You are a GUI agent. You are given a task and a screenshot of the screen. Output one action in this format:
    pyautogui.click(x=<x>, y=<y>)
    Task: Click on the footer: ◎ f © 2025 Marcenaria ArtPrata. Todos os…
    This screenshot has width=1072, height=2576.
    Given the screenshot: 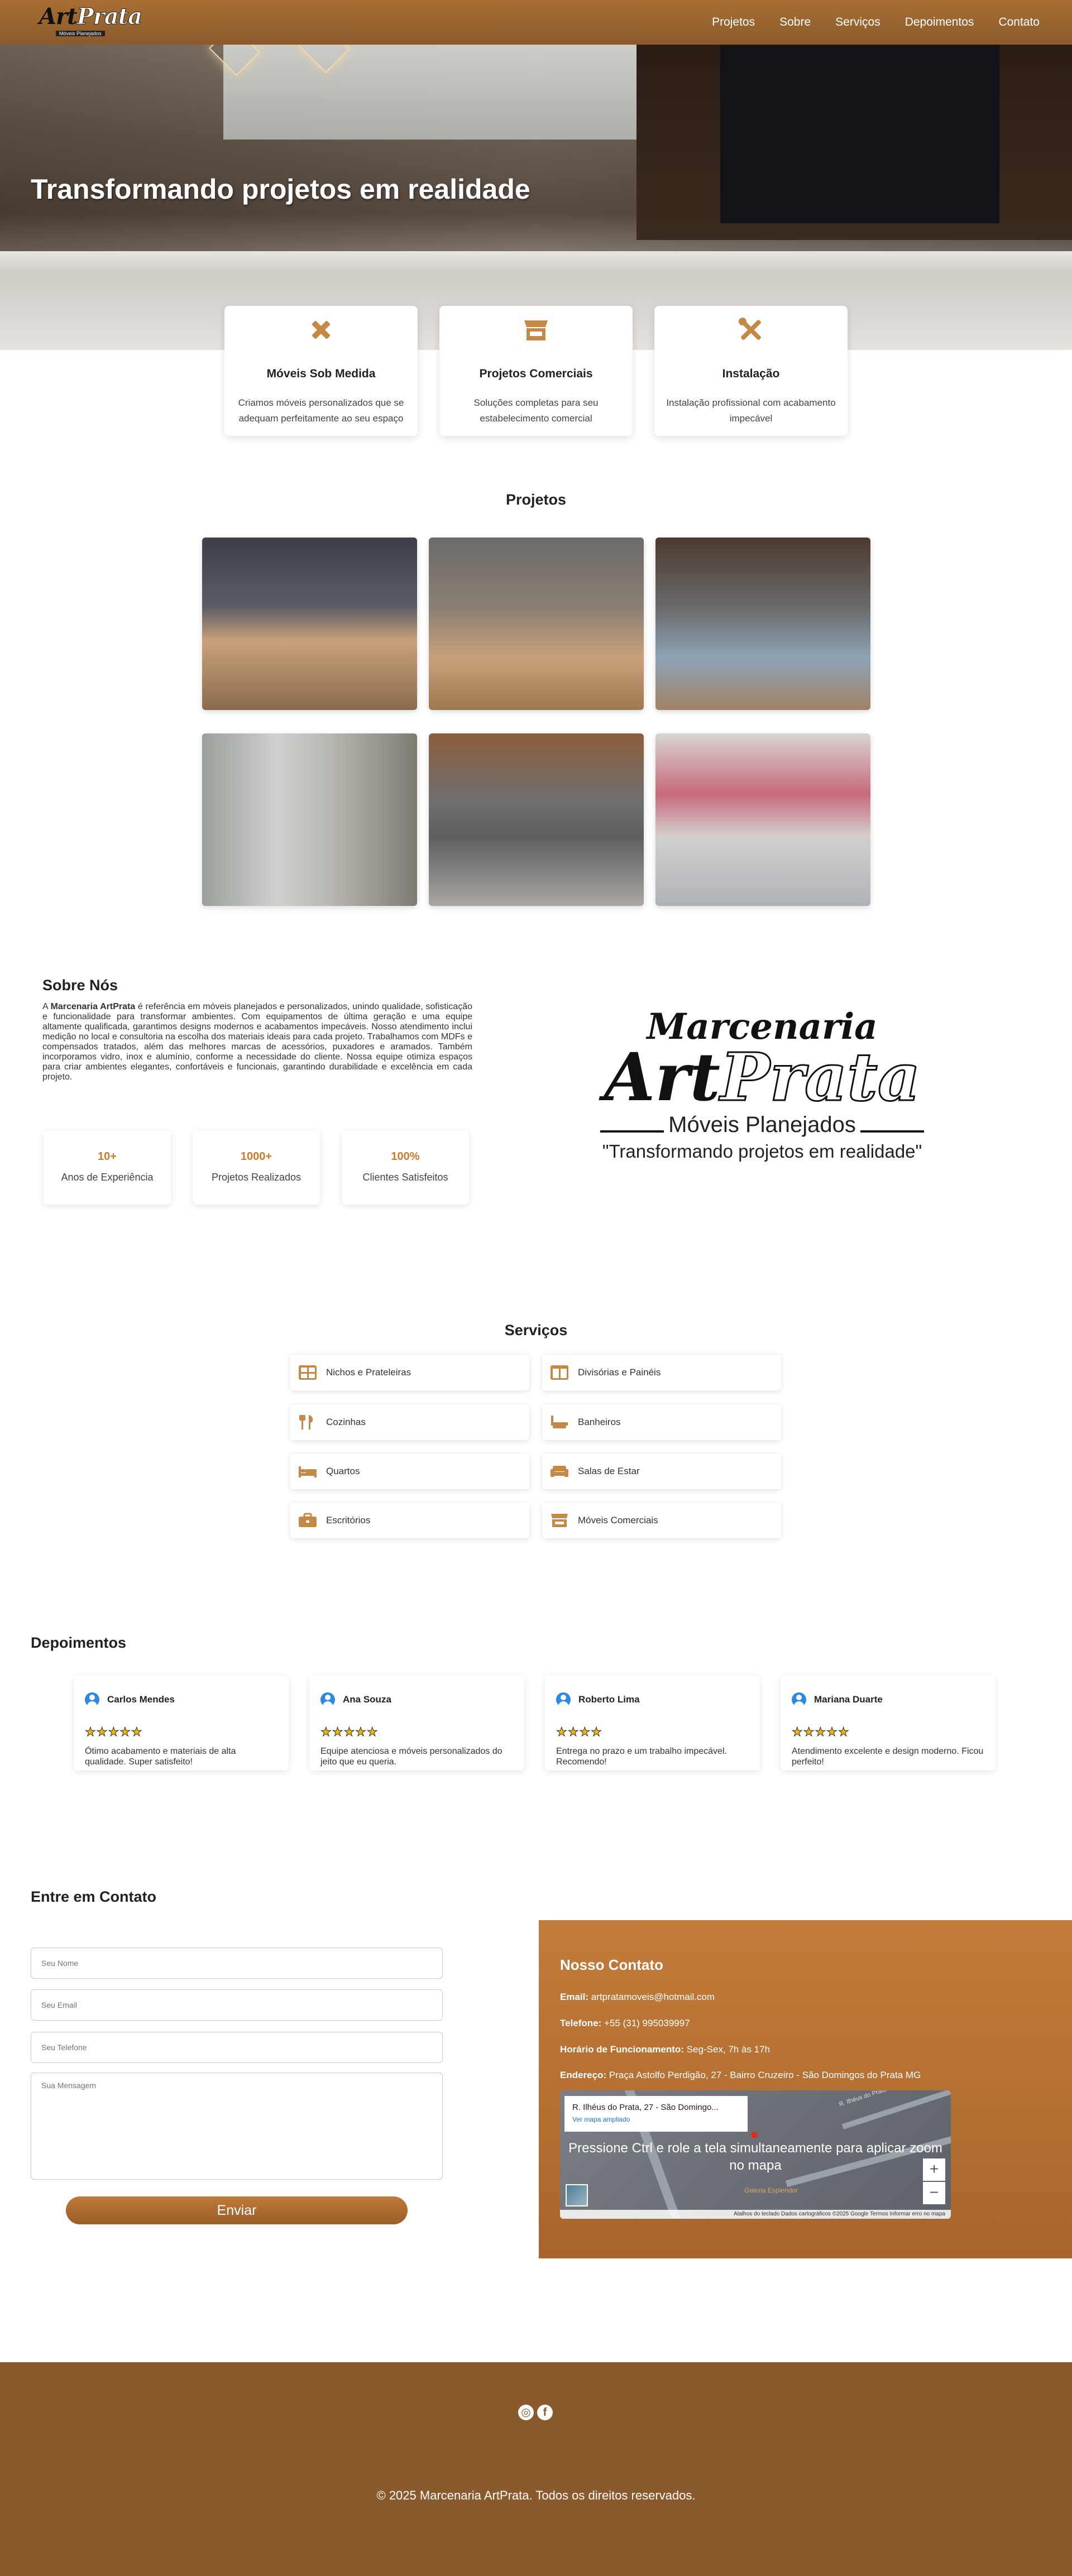 What is the action you would take?
    pyautogui.click(x=536, y=2469)
    